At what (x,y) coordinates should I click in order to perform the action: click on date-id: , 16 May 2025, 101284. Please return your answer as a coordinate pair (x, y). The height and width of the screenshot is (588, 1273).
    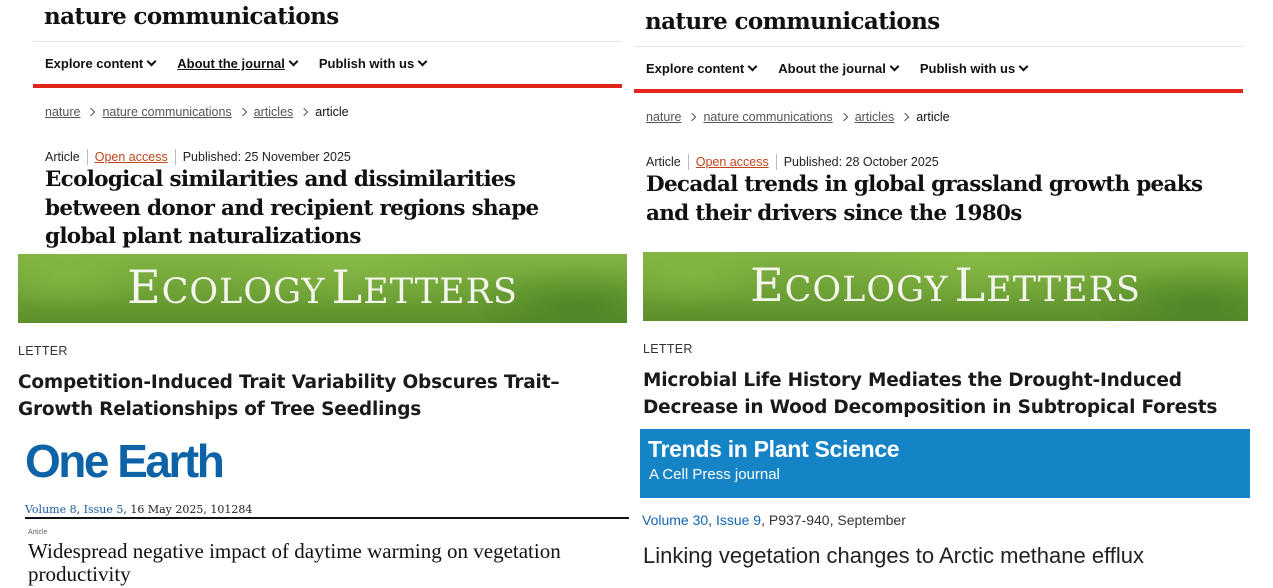
    Looking at the image, I should click on (188, 509).